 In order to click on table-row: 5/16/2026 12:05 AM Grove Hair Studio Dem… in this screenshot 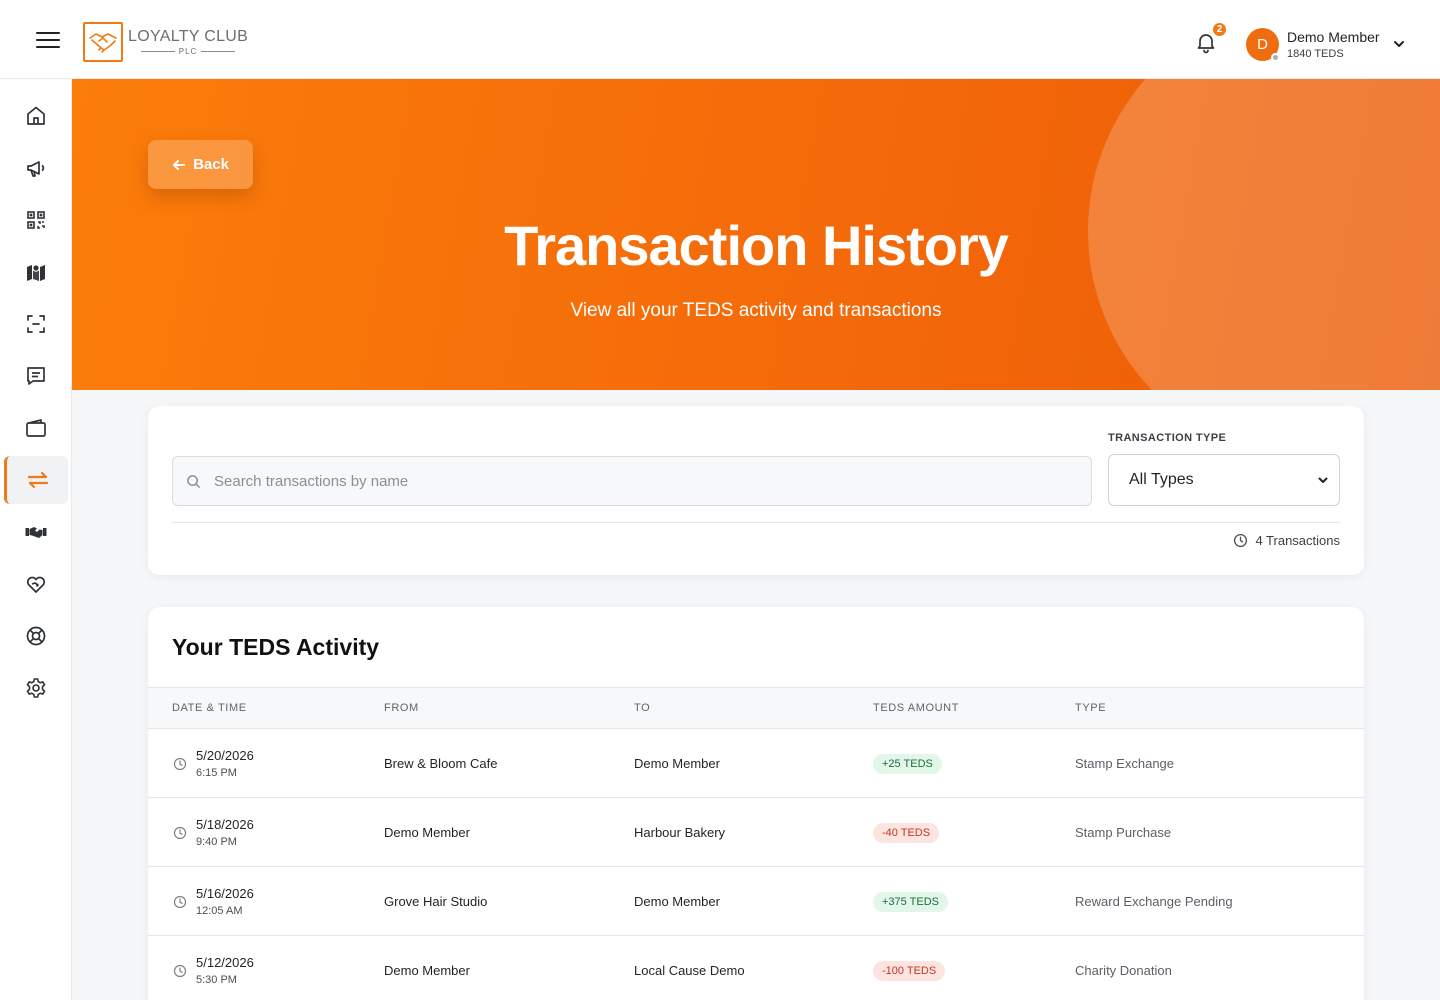, I will do `click(756, 901)`.